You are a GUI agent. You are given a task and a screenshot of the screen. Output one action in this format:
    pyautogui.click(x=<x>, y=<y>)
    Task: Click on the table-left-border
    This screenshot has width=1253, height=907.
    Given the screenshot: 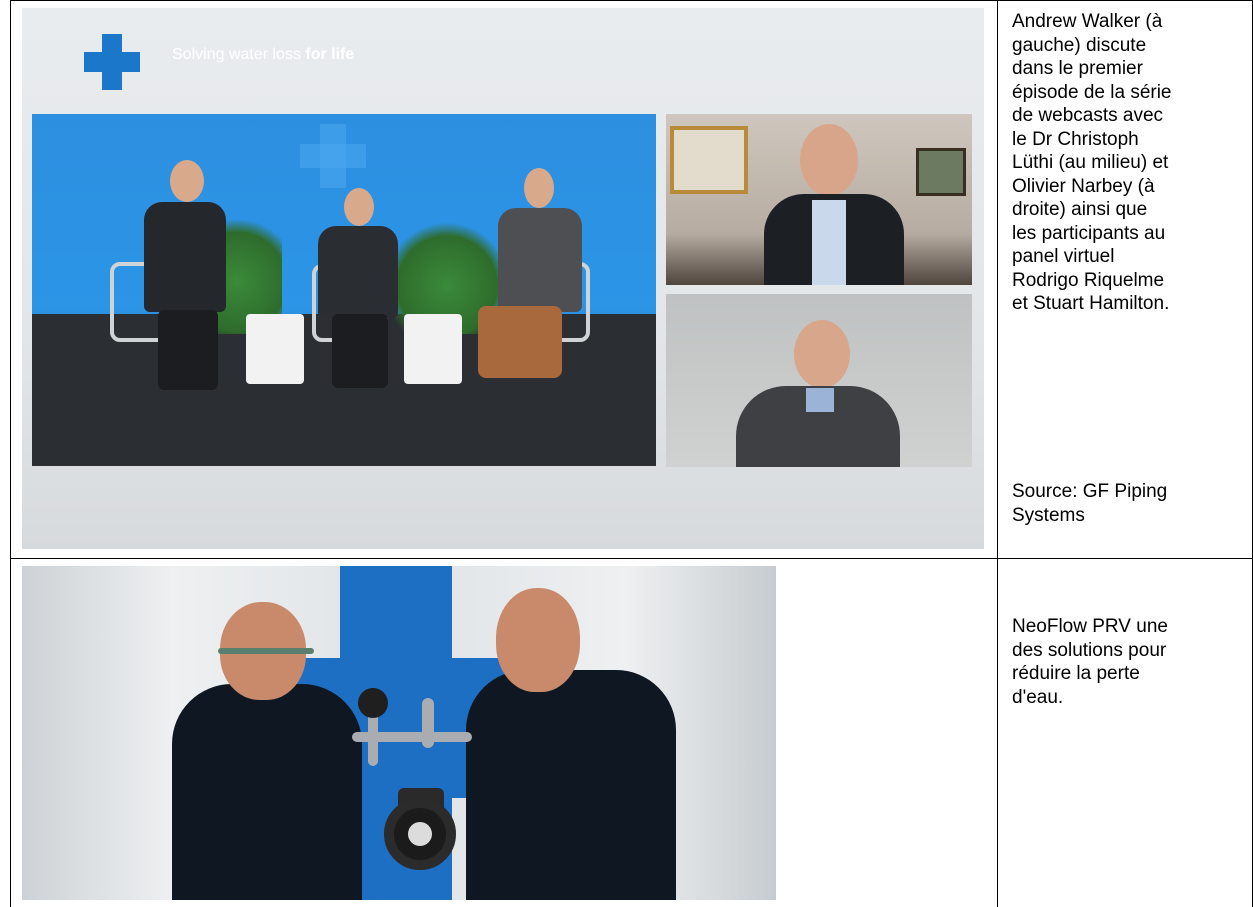 What is the action you would take?
    pyautogui.click(x=10, y=453)
    